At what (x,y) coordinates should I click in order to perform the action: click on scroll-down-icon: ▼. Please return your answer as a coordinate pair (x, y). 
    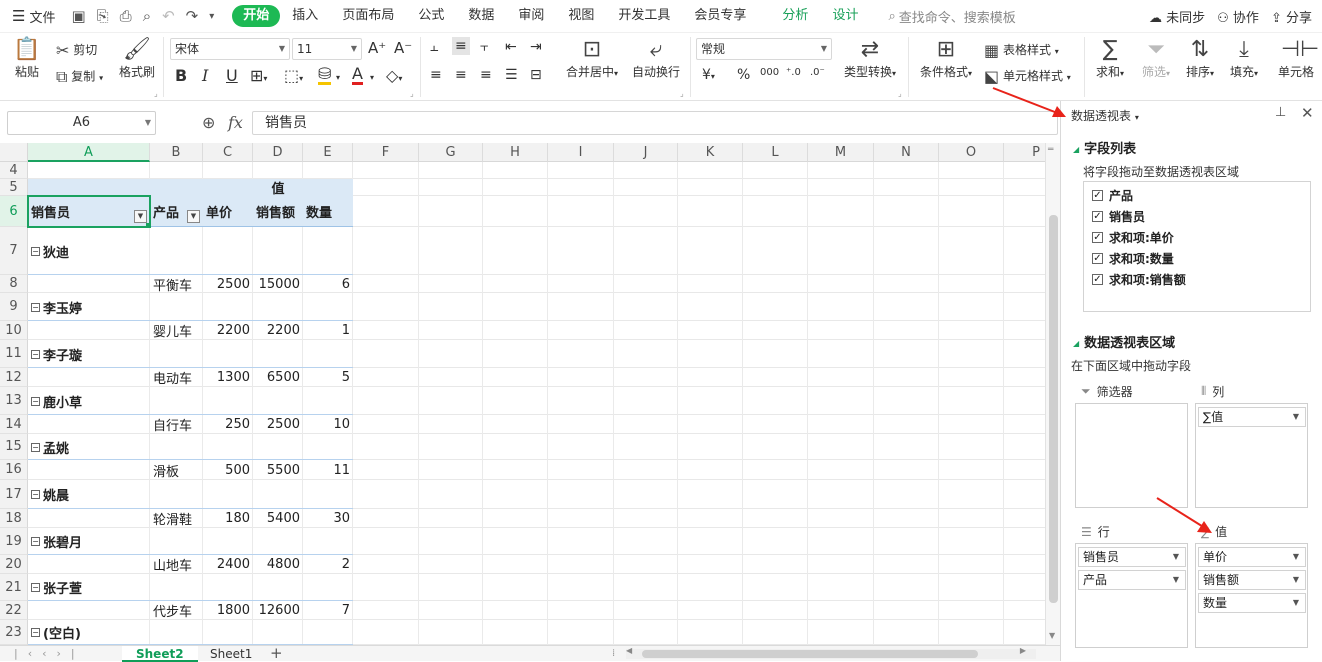
    Looking at the image, I should click on (1052, 635).